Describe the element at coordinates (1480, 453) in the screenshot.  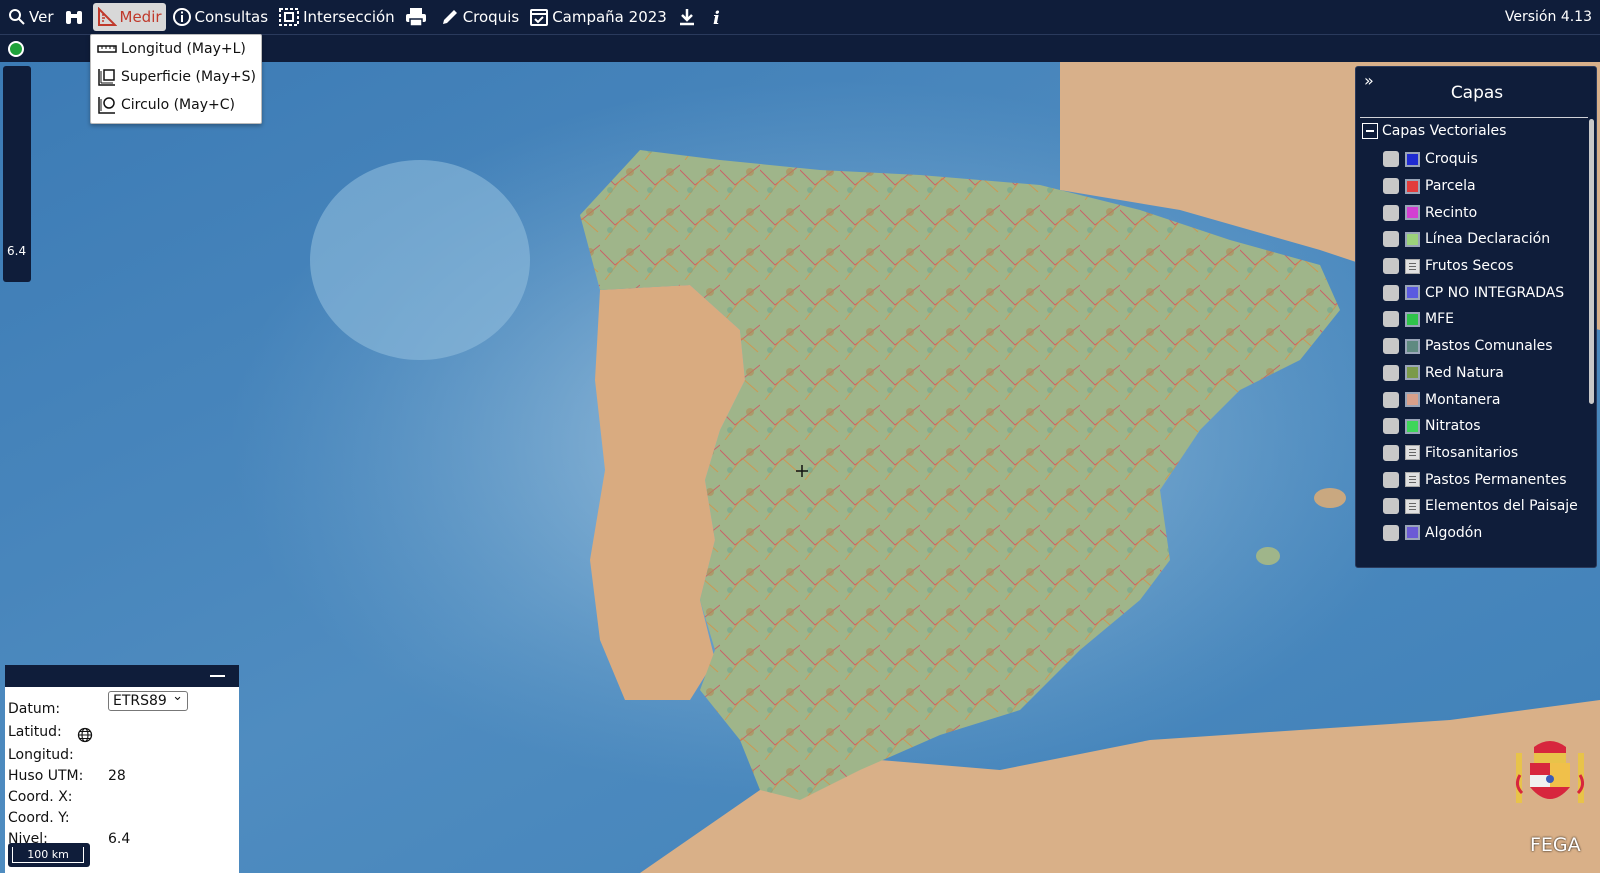
I see `layer-item: Fitosanitarios` at that location.